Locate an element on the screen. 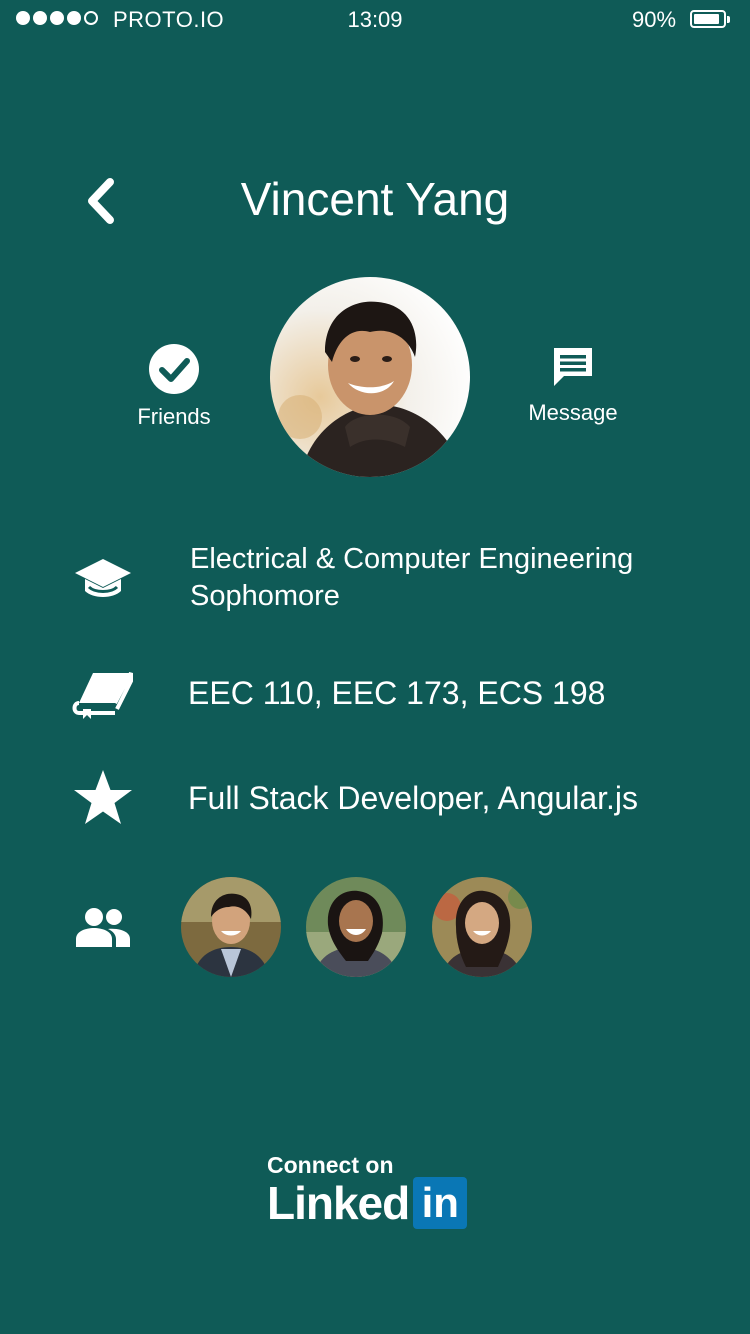  friends-button: Friends is located at coordinates (174, 387).